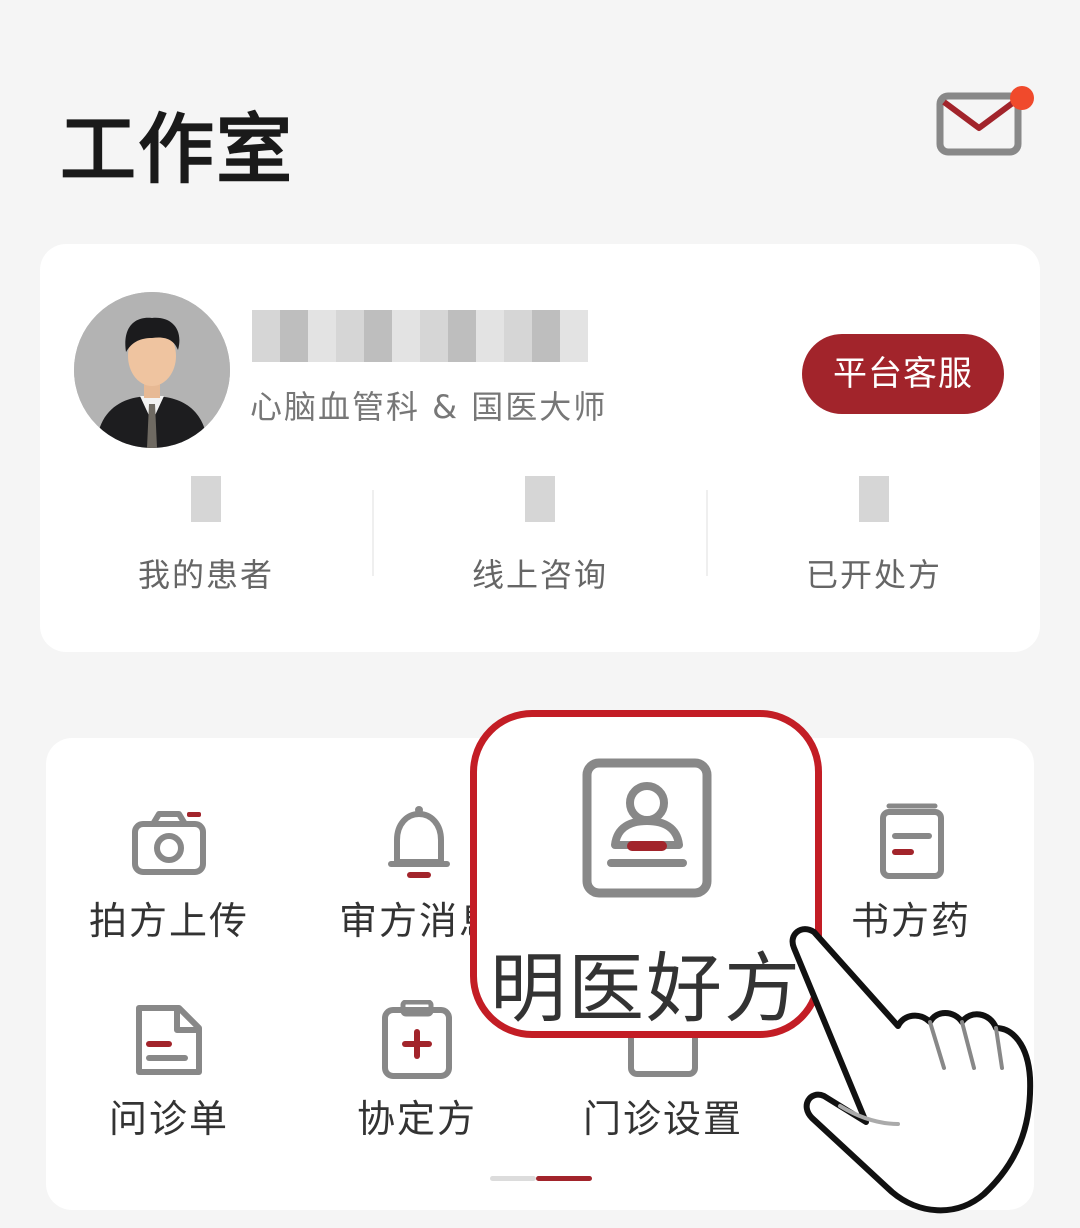 This screenshot has height=1228, width=1080. What do you see at coordinates (873, 575) in the screenshot?
I see `stat-label: 已开处方` at bounding box center [873, 575].